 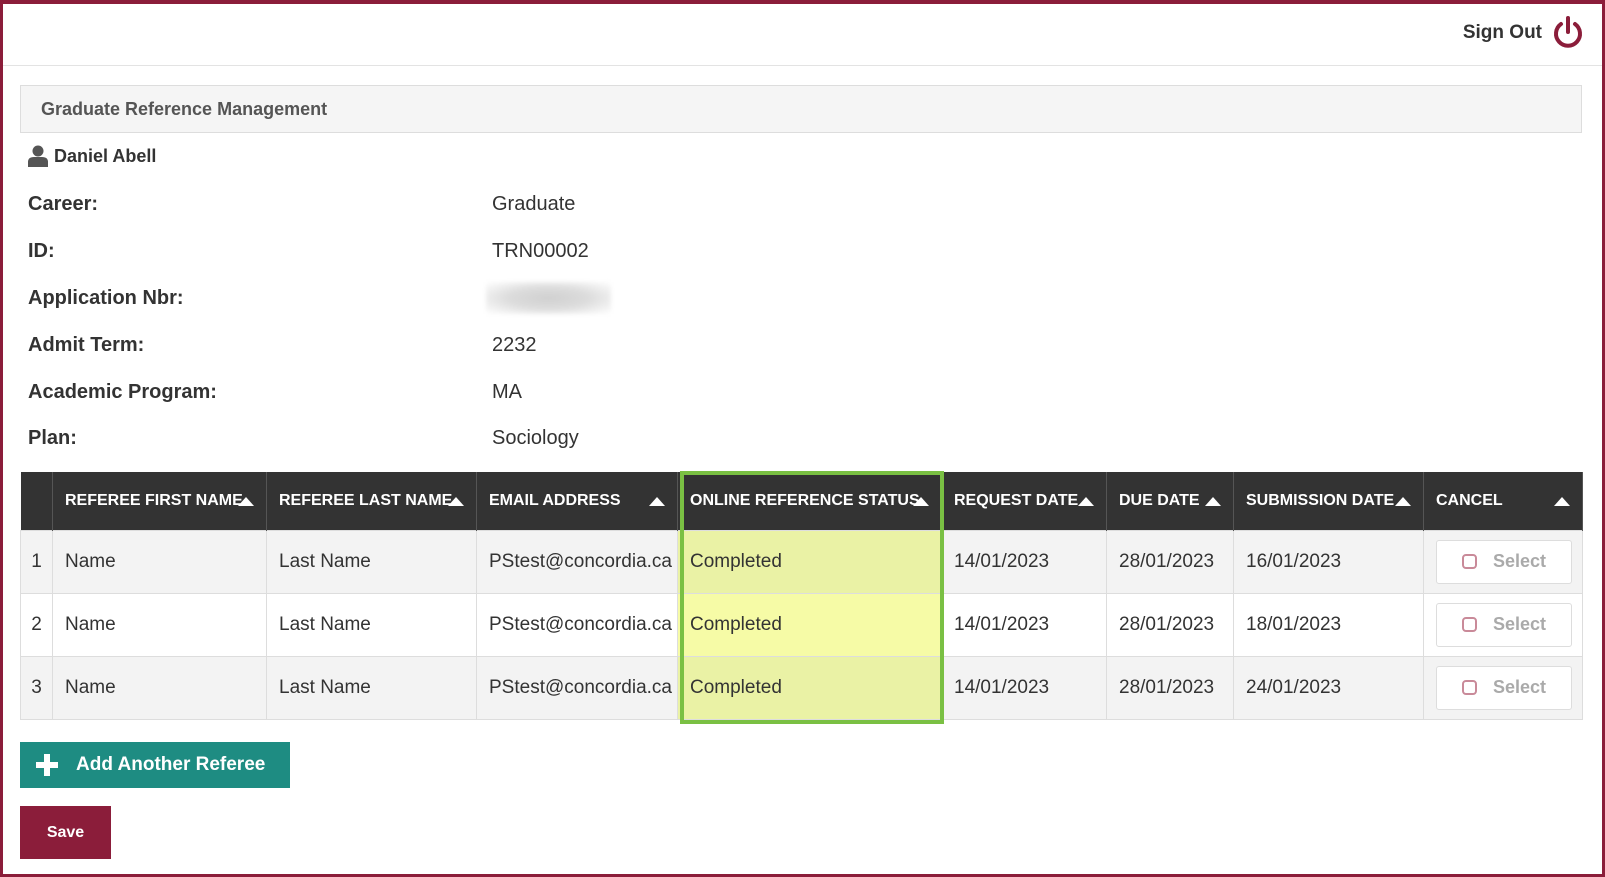 What do you see at coordinates (86, 345) in the screenshot?
I see `admit-term-label: Admit Term:` at bounding box center [86, 345].